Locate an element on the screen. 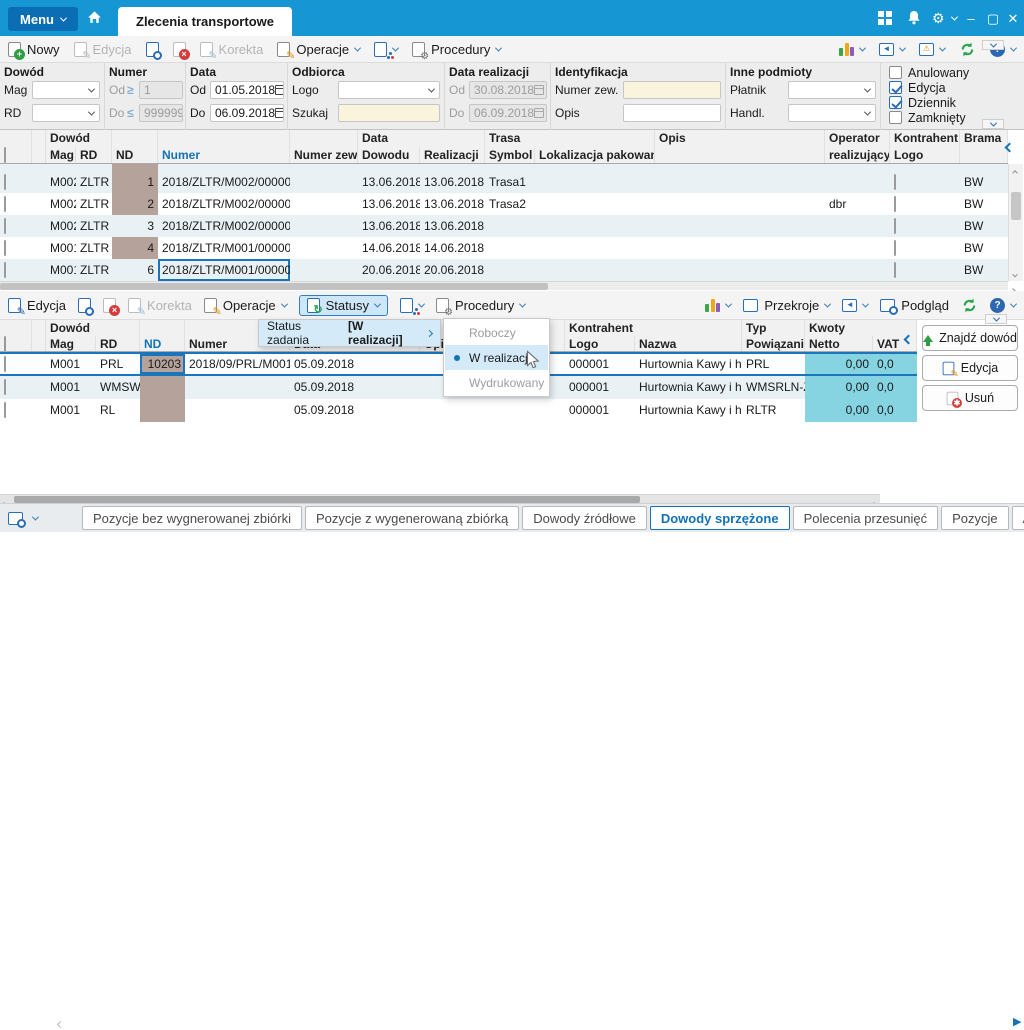 This screenshot has height=1030, width=1024. tab-pozycje-z-zbiorka: Pozycje z wygenerowaną zbiórką is located at coordinates (412, 518).